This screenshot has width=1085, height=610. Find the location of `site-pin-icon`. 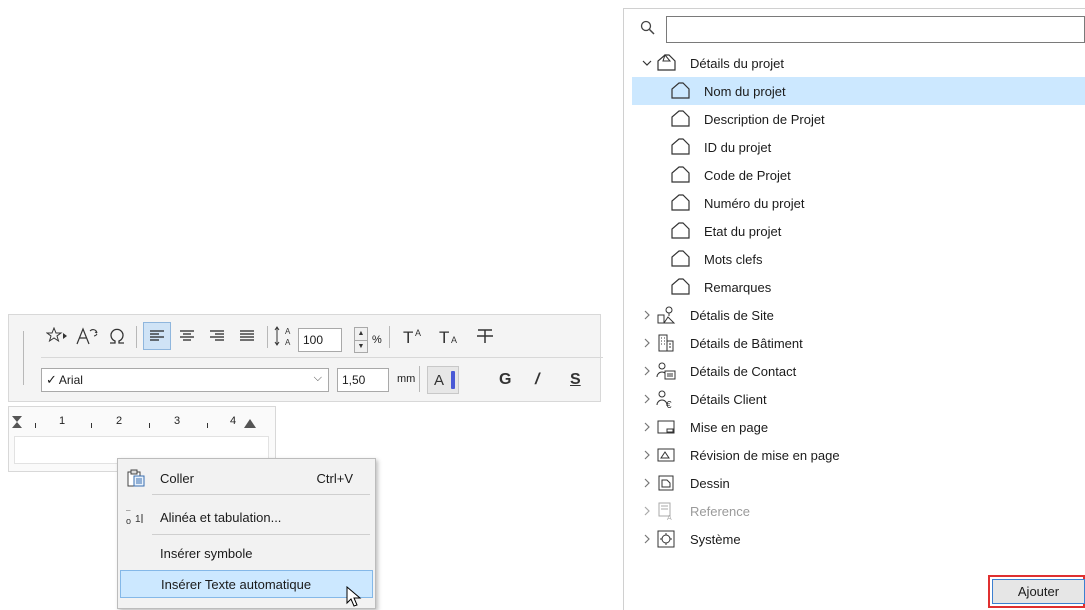

site-pin-icon is located at coordinates (666, 315).